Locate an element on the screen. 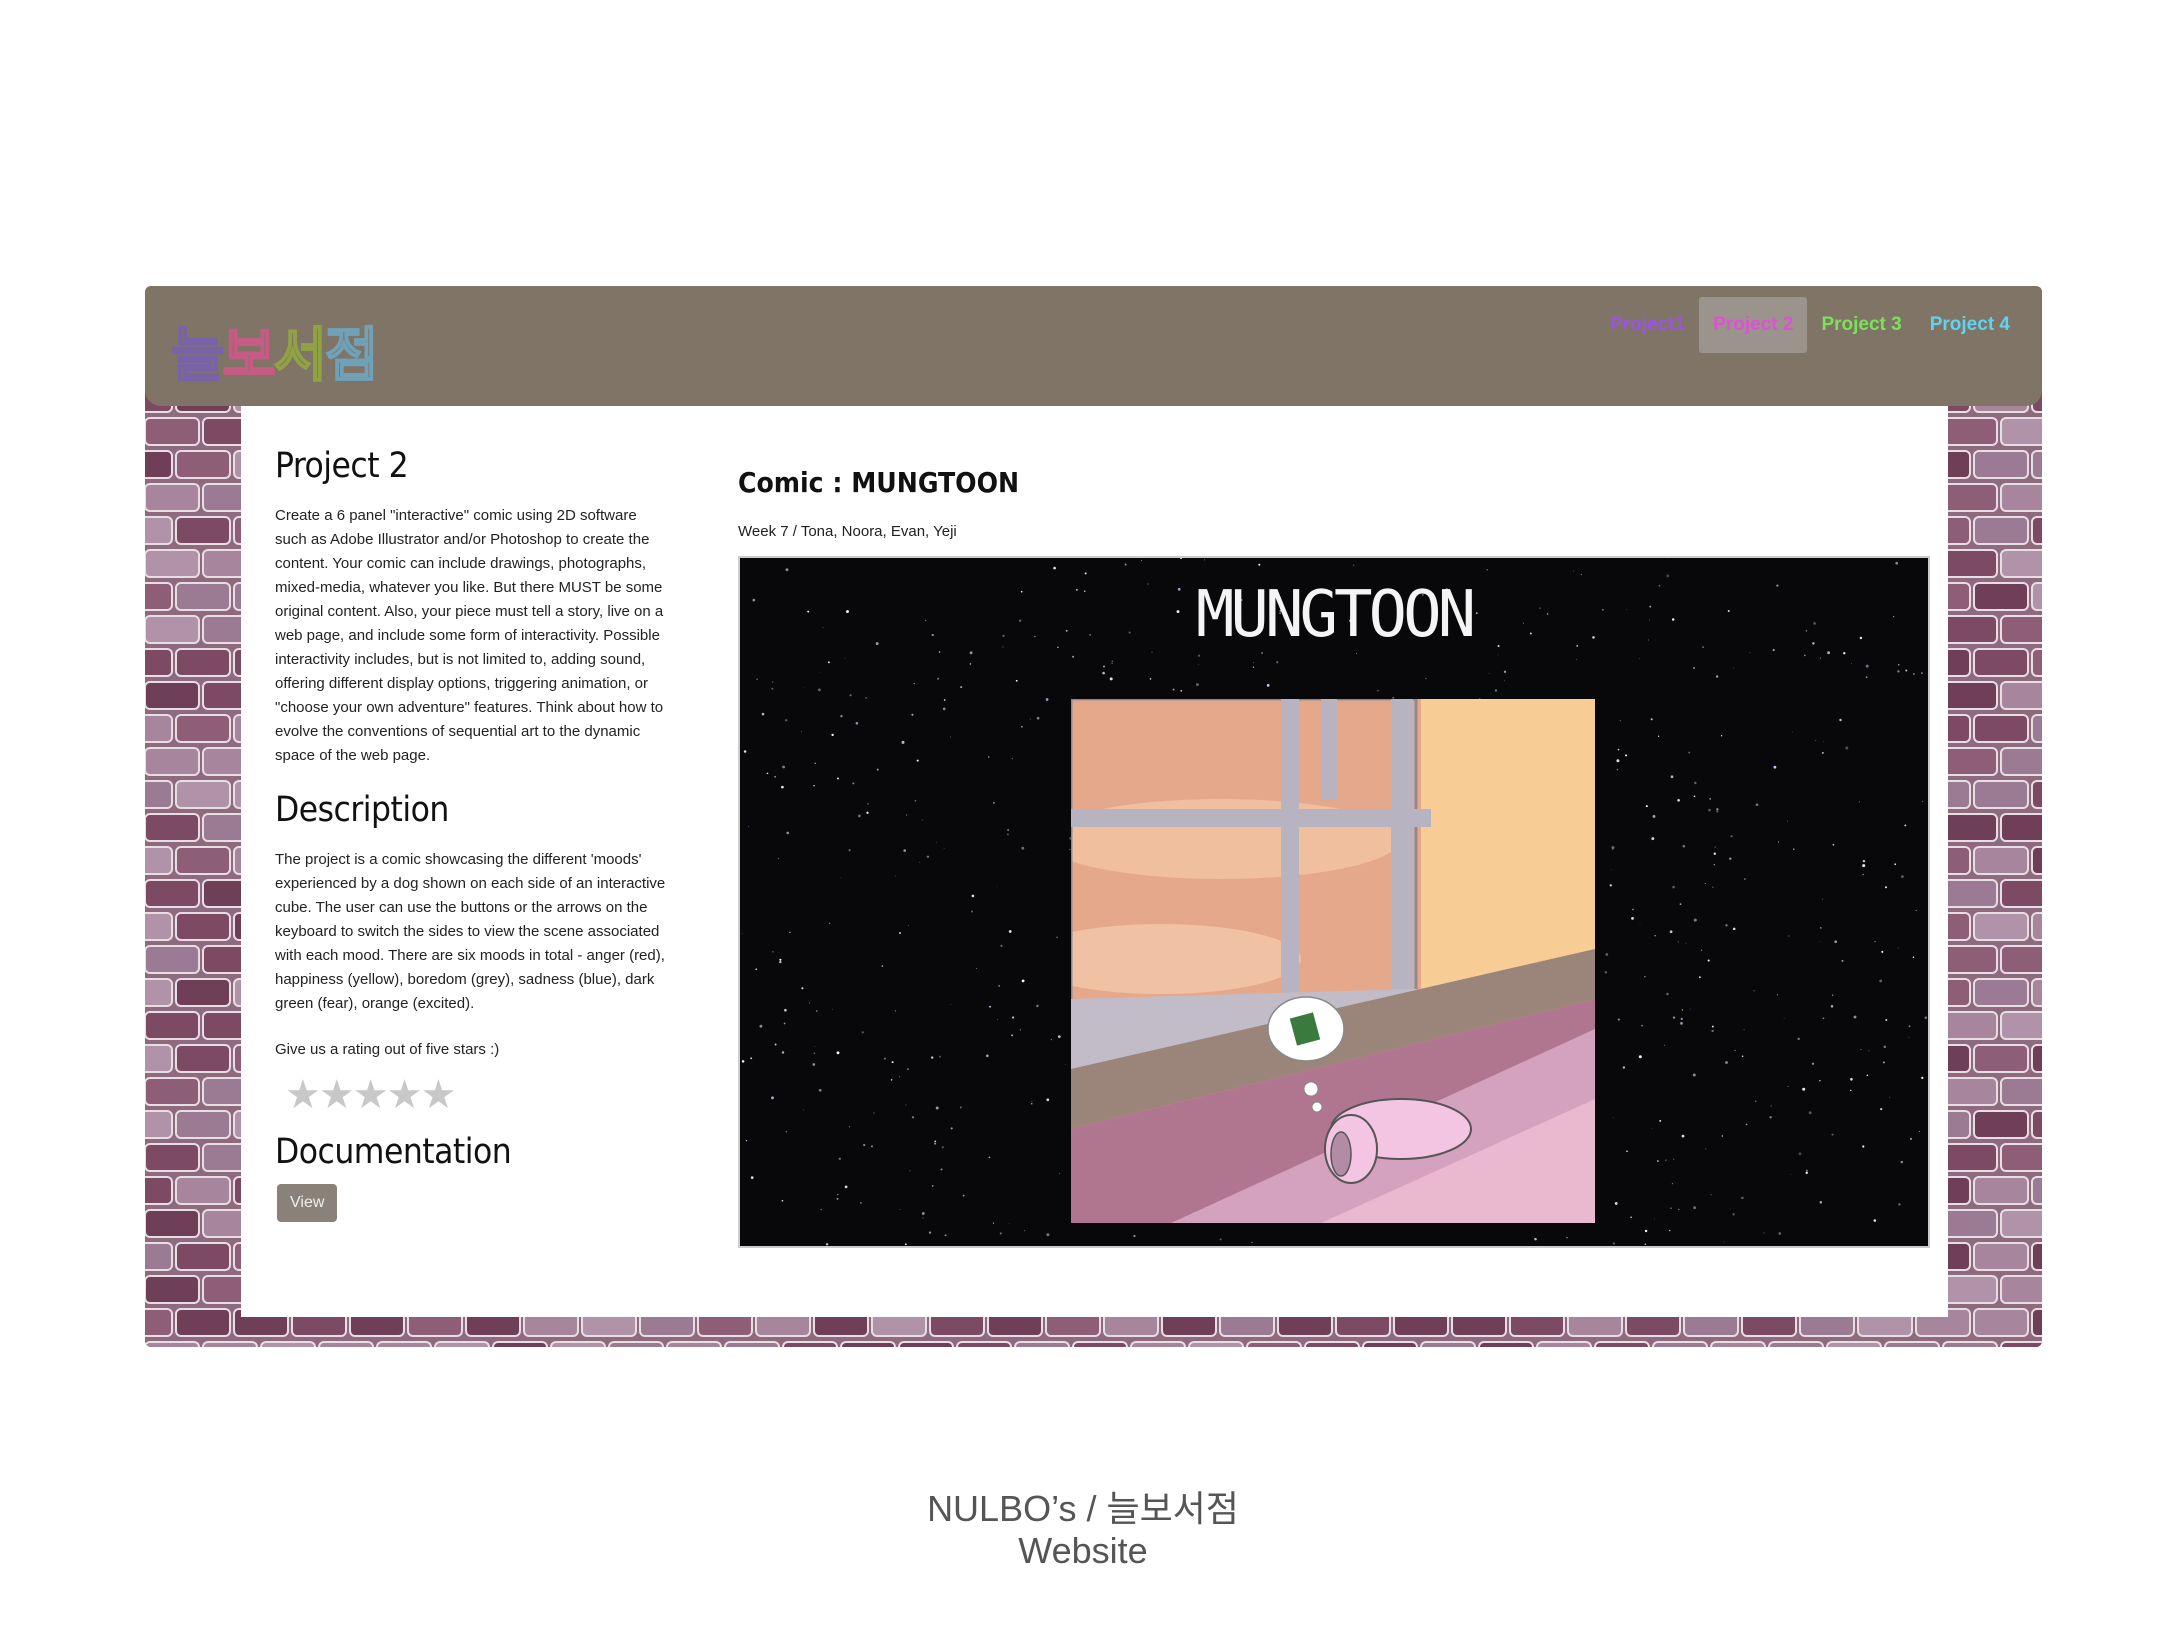 Image resolution: width=2166 pixels, height=1628 pixels. description-heading: Description is located at coordinates (362, 810).